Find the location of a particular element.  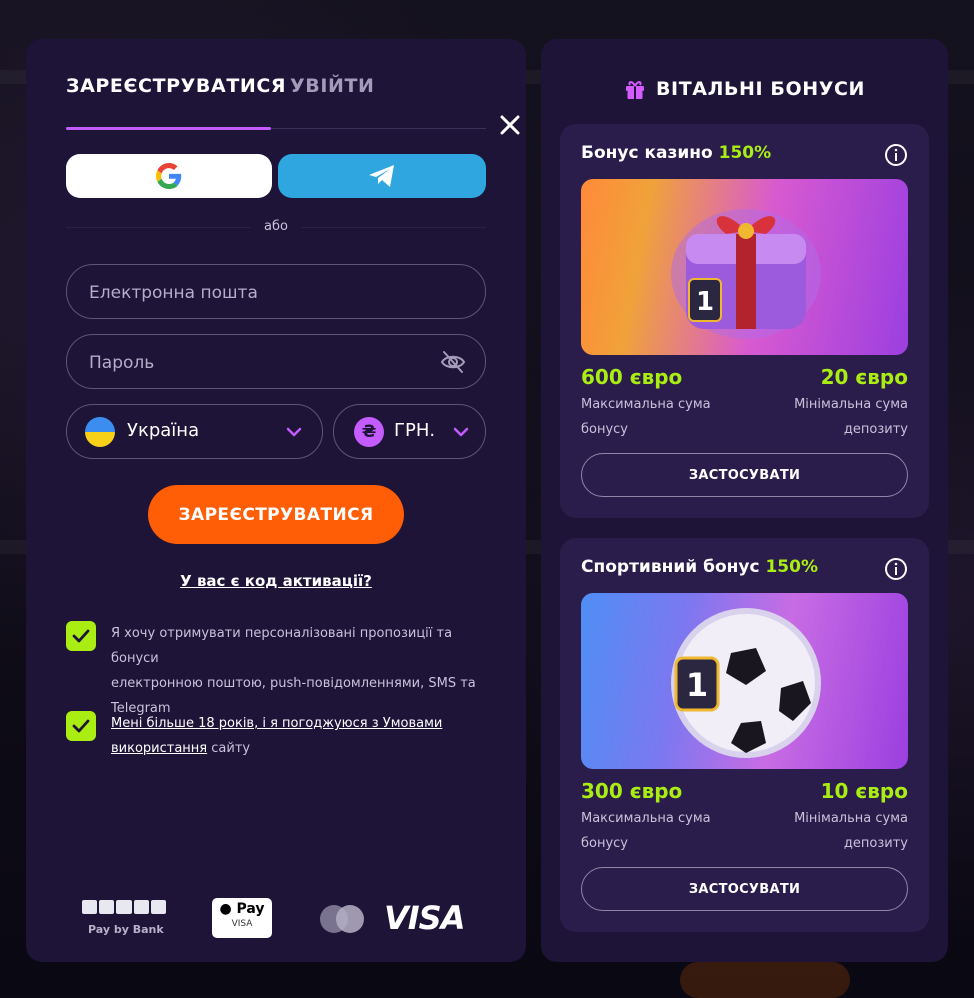

telegram-login-button is located at coordinates (382, 176).